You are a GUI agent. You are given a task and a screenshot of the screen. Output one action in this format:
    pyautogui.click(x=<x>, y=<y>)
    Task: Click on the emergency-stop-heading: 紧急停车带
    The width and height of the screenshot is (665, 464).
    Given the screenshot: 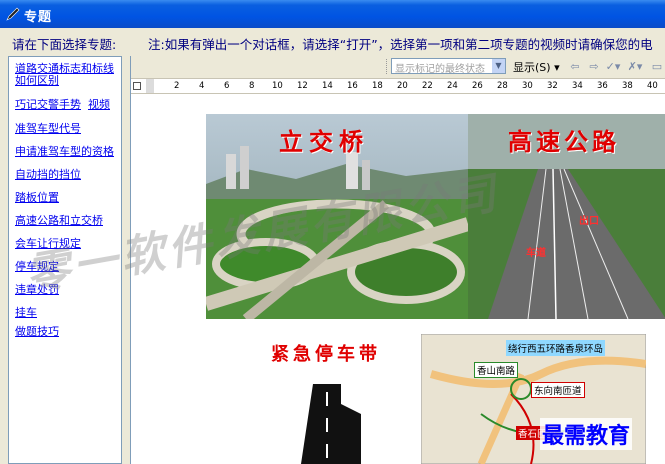 What is the action you would take?
    pyautogui.click(x=326, y=354)
    